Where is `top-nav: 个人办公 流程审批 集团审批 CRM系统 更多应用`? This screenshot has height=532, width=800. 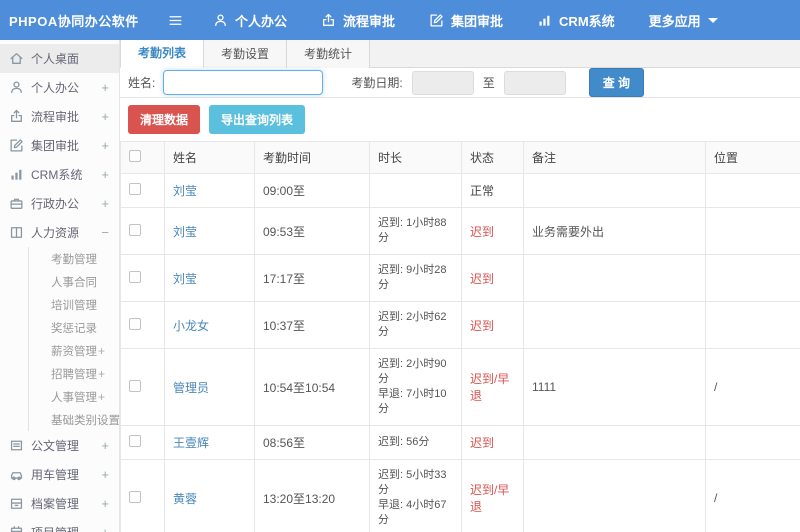
top-nav: 个人办公 流程审批 集团审批 CRM系统 更多应用 is located at coordinates (482, 20).